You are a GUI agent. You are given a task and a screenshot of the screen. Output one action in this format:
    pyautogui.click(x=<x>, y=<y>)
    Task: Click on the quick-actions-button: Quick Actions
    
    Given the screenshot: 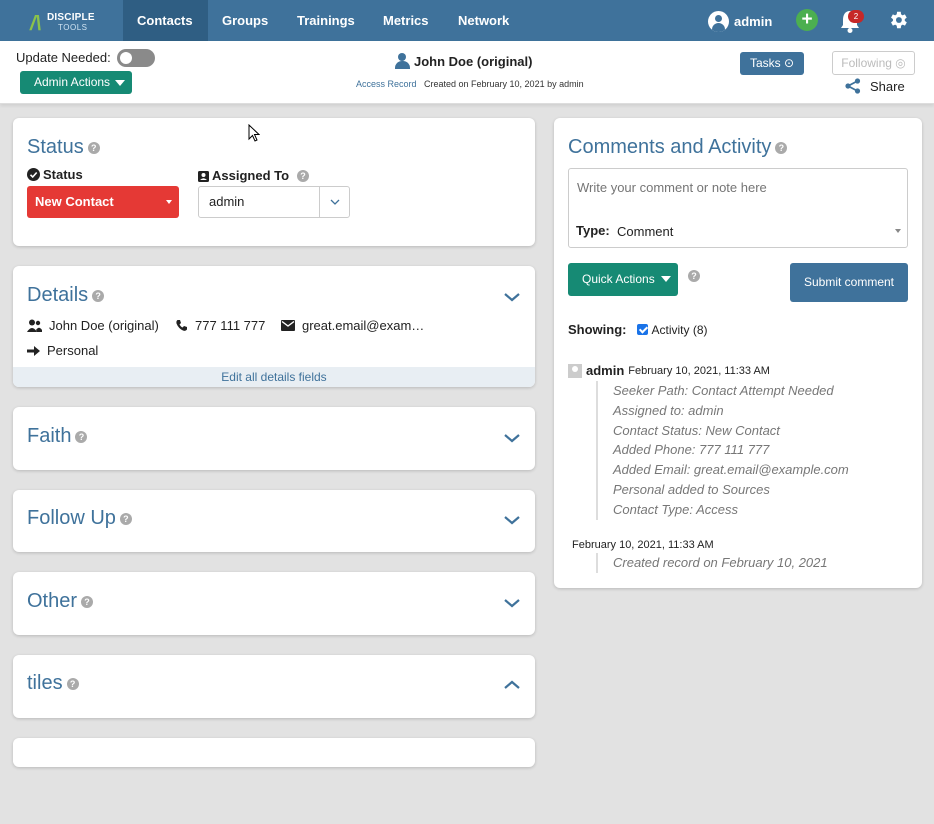 What is the action you would take?
    pyautogui.click(x=623, y=279)
    